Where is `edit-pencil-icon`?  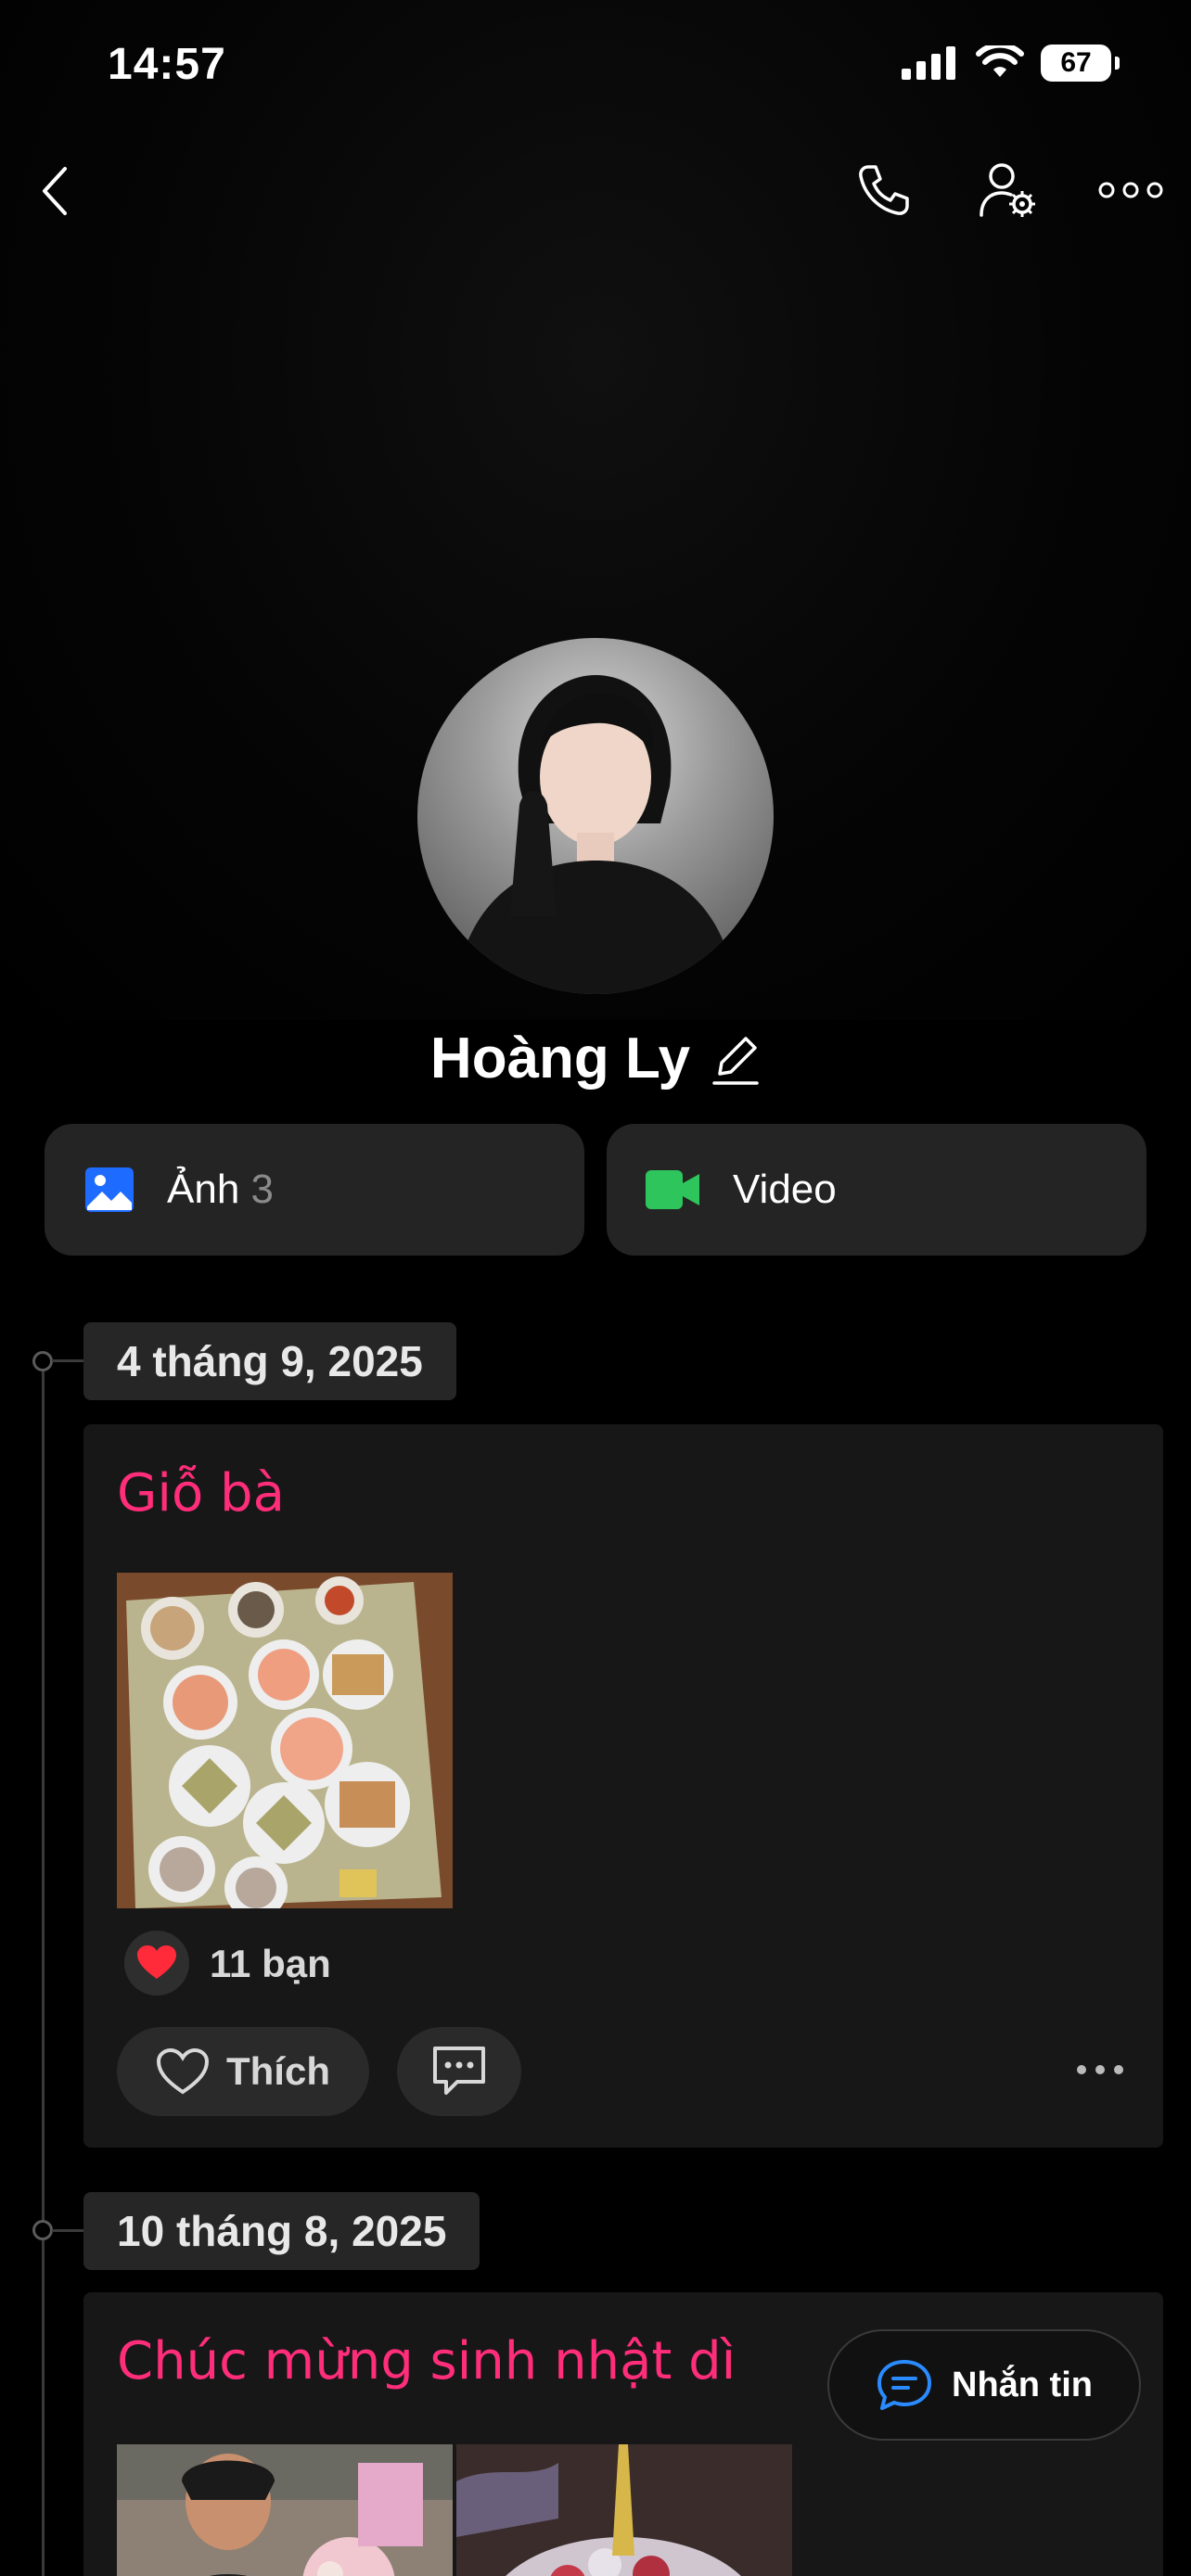 edit-pencil-icon is located at coordinates (736, 1059).